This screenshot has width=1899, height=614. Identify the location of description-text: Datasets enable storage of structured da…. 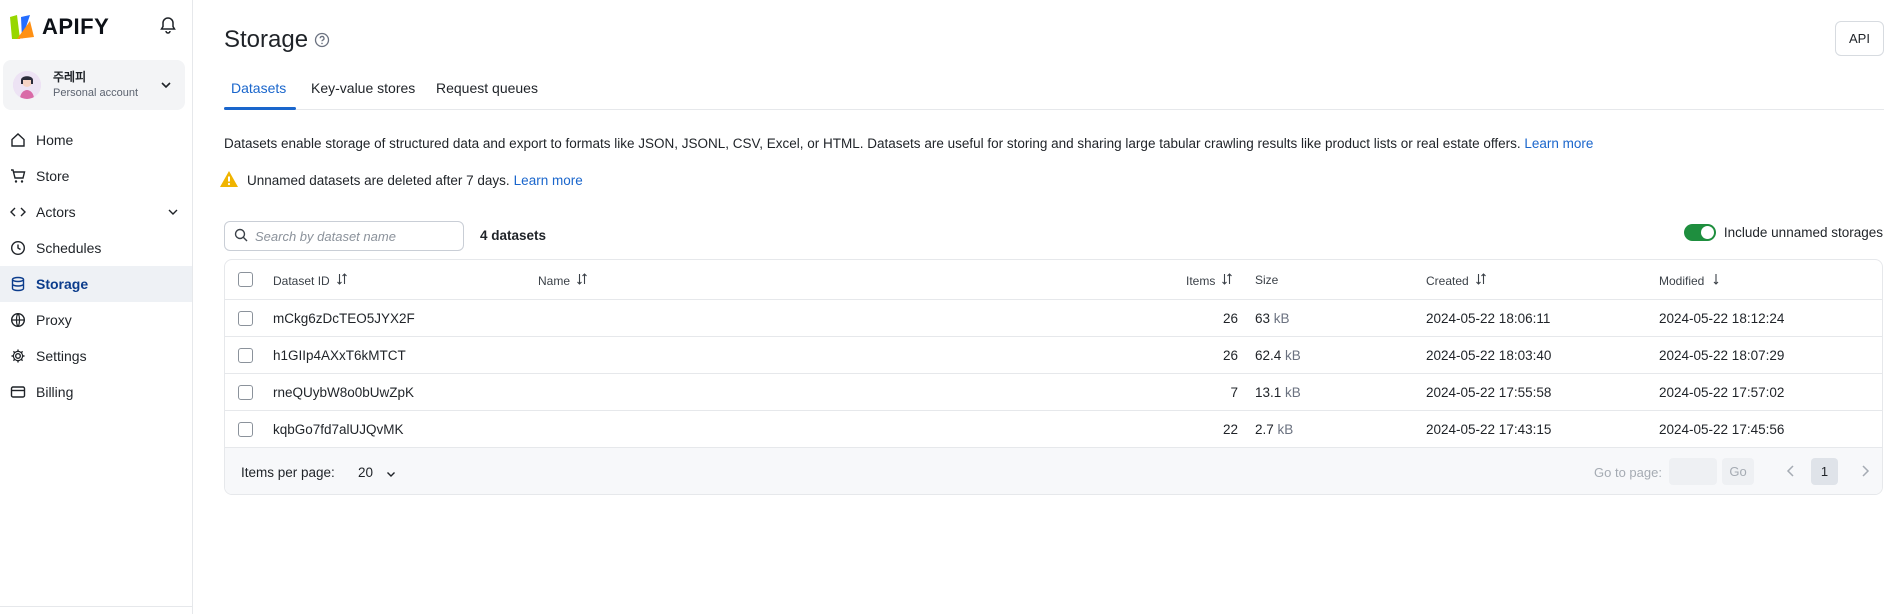
(872, 143).